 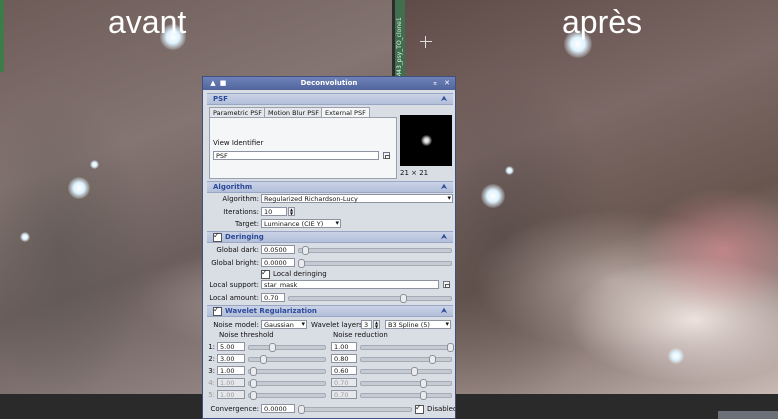 I want to click on local-amount-slider, so click(x=370, y=298).